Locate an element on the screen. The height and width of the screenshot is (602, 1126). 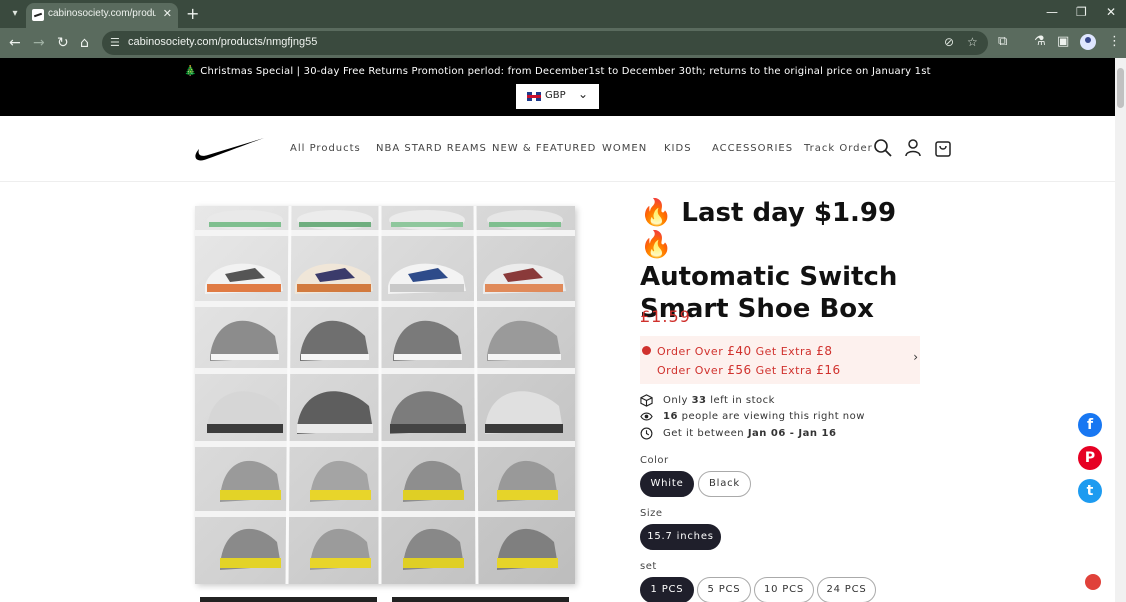
package-icon is located at coordinates (646, 400).